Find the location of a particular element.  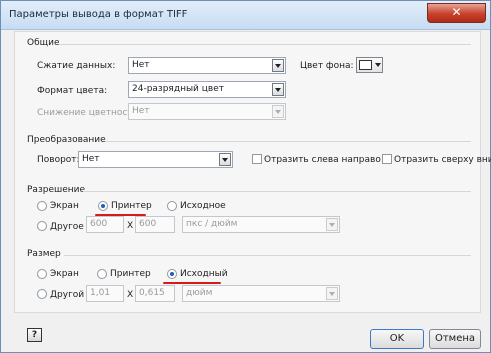

resolution-y-input: 600 is located at coordinates (155, 224).